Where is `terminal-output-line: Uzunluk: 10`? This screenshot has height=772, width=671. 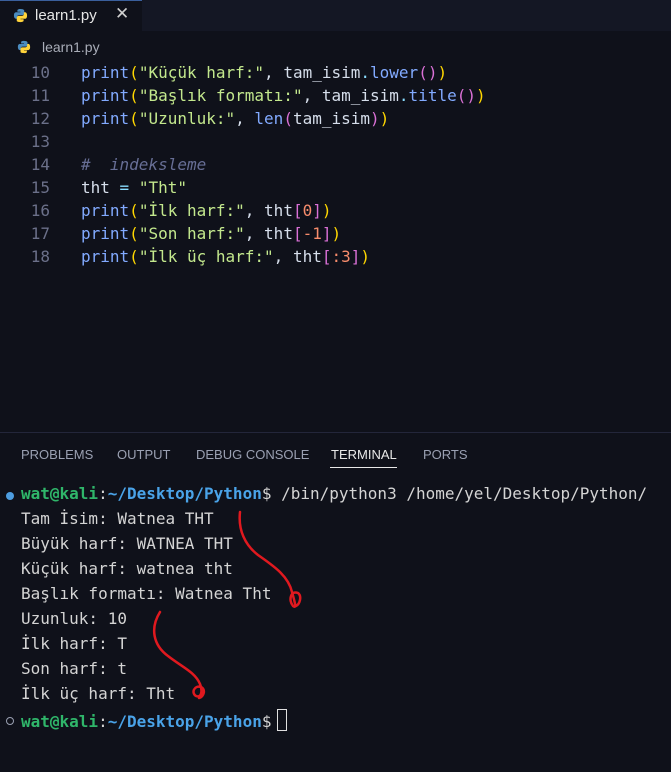 terminal-output-line: Uzunluk: 10 is located at coordinates (74, 618).